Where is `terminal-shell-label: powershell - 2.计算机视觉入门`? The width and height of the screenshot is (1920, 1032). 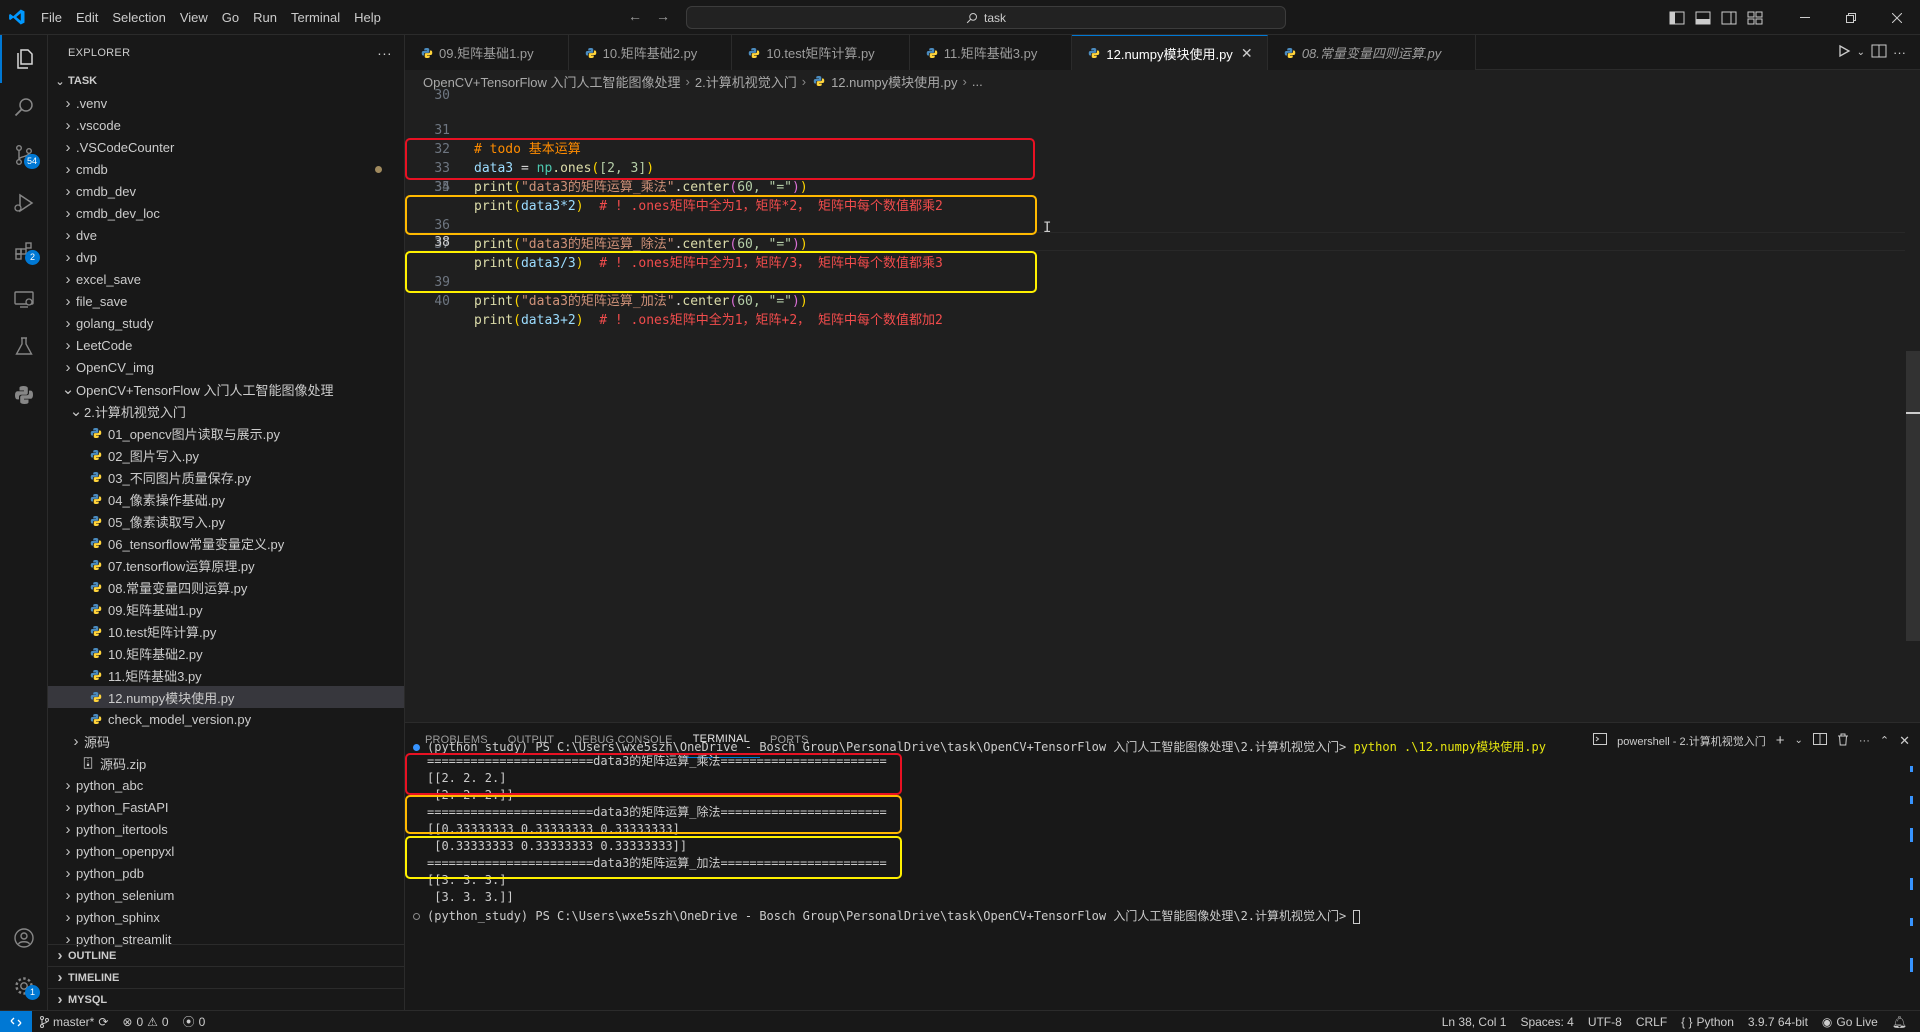
terminal-shell-label: powershell - 2.计算机视觉入门 is located at coordinates (1691, 741).